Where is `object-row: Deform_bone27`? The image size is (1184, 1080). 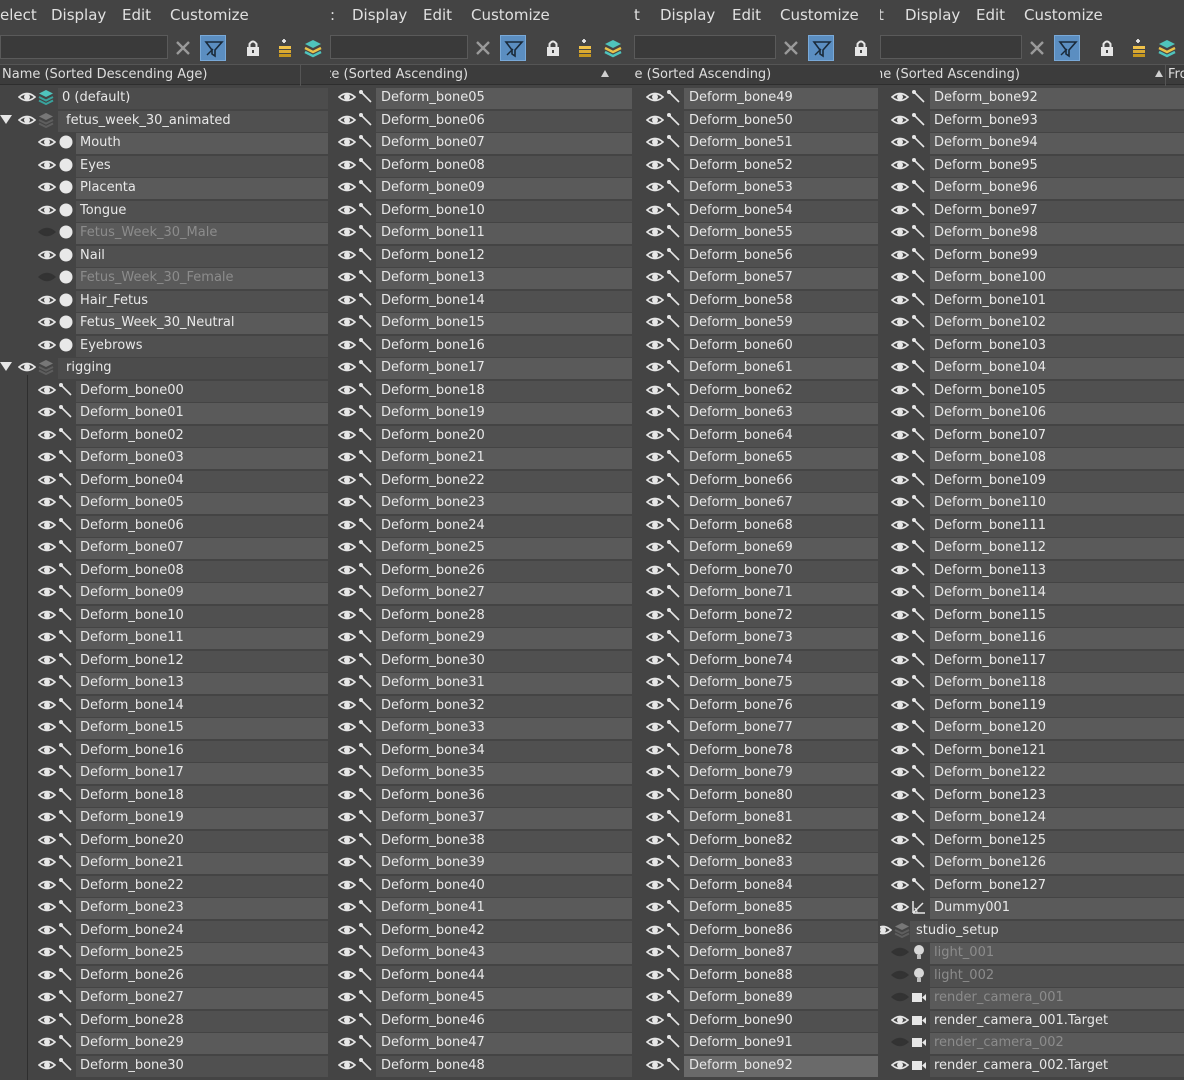 object-row: Deform_bone27 is located at coordinates (165, 998).